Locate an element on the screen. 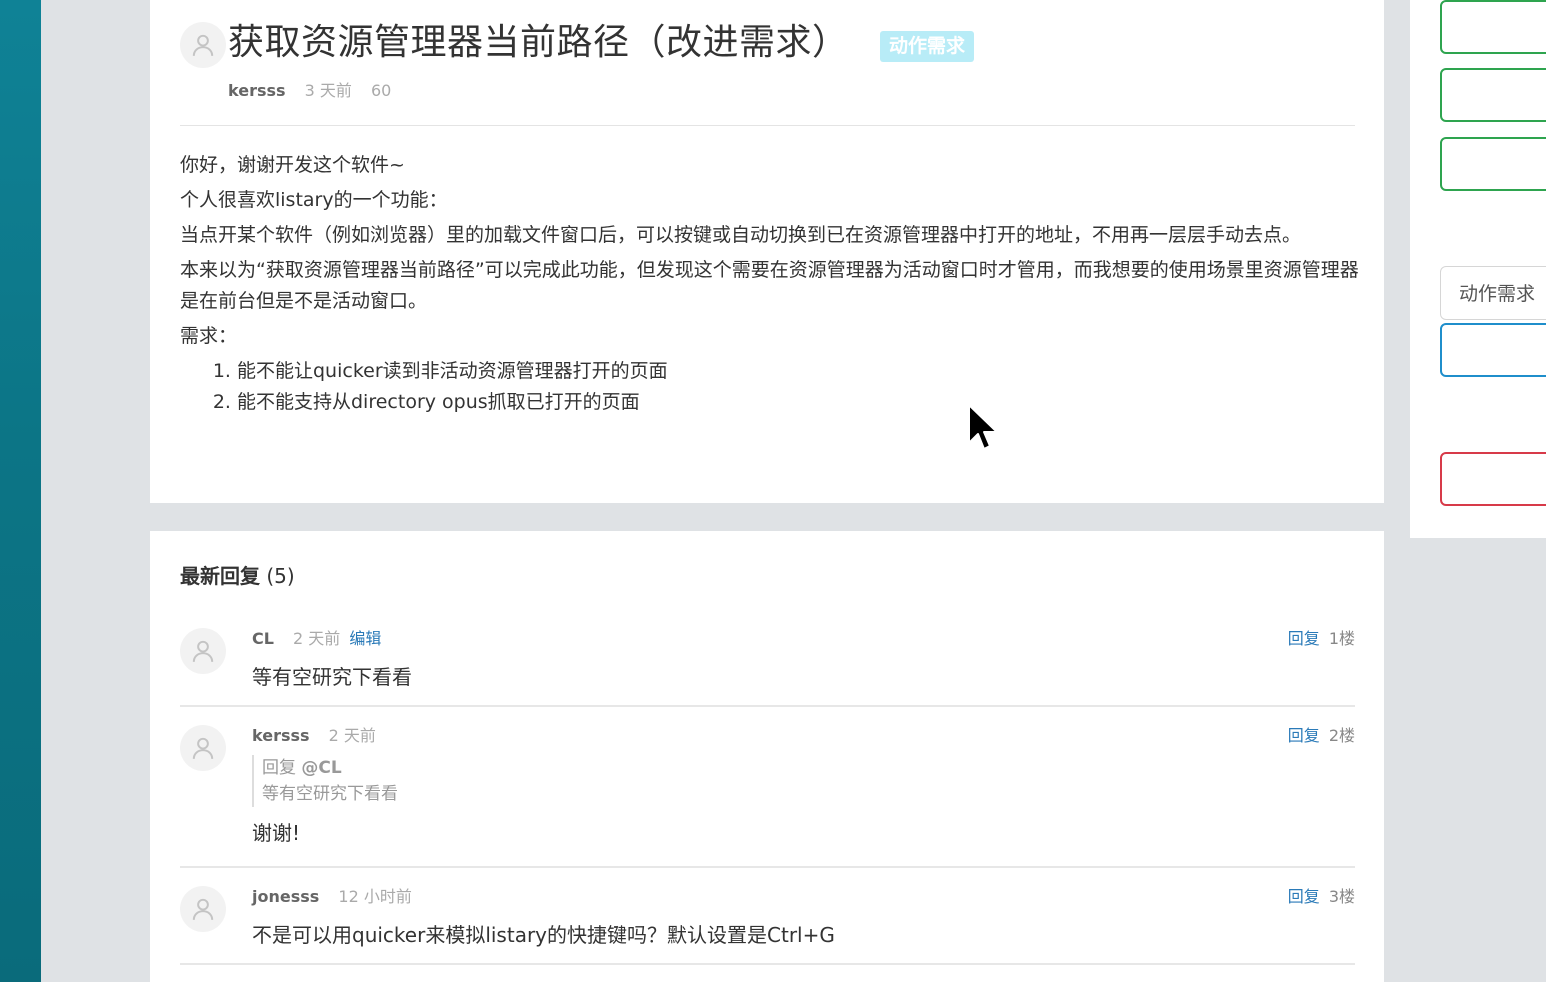 The image size is (1546, 982). floor-number: 2楼 is located at coordinates (1341, 735).